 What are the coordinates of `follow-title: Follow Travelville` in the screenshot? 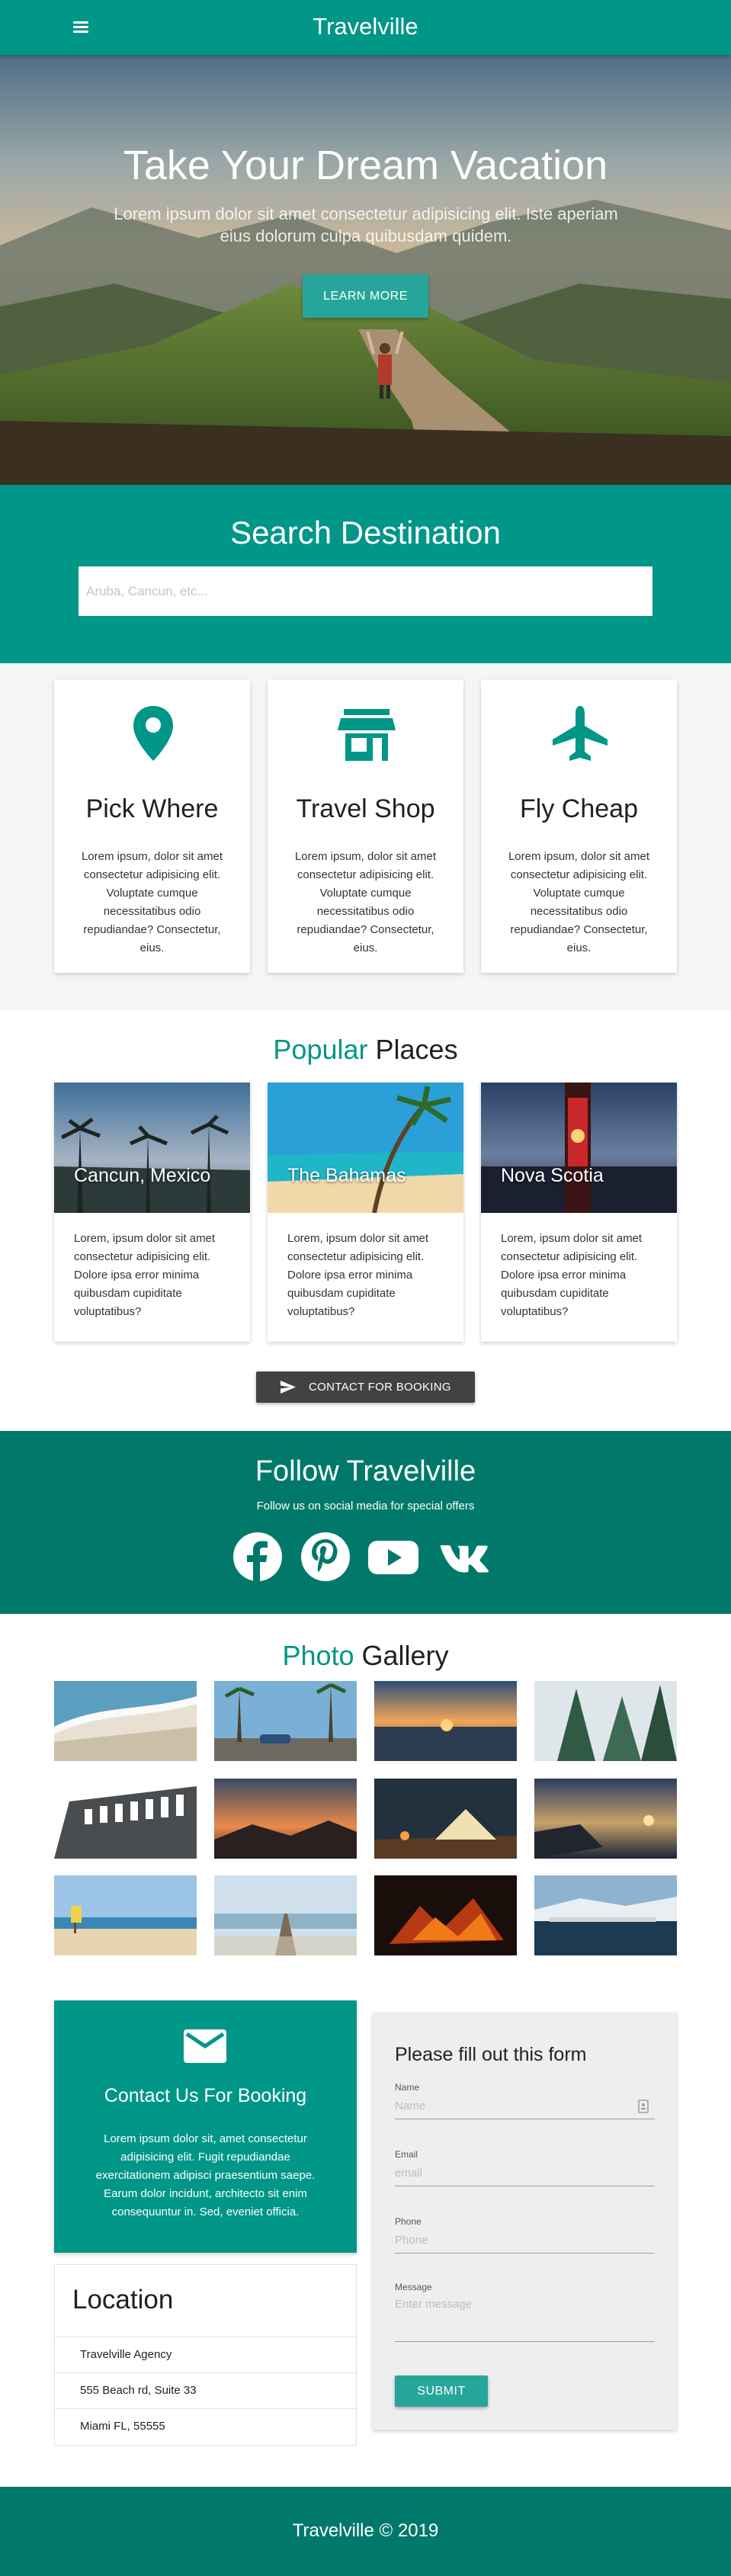 It's located at (365, 1471).